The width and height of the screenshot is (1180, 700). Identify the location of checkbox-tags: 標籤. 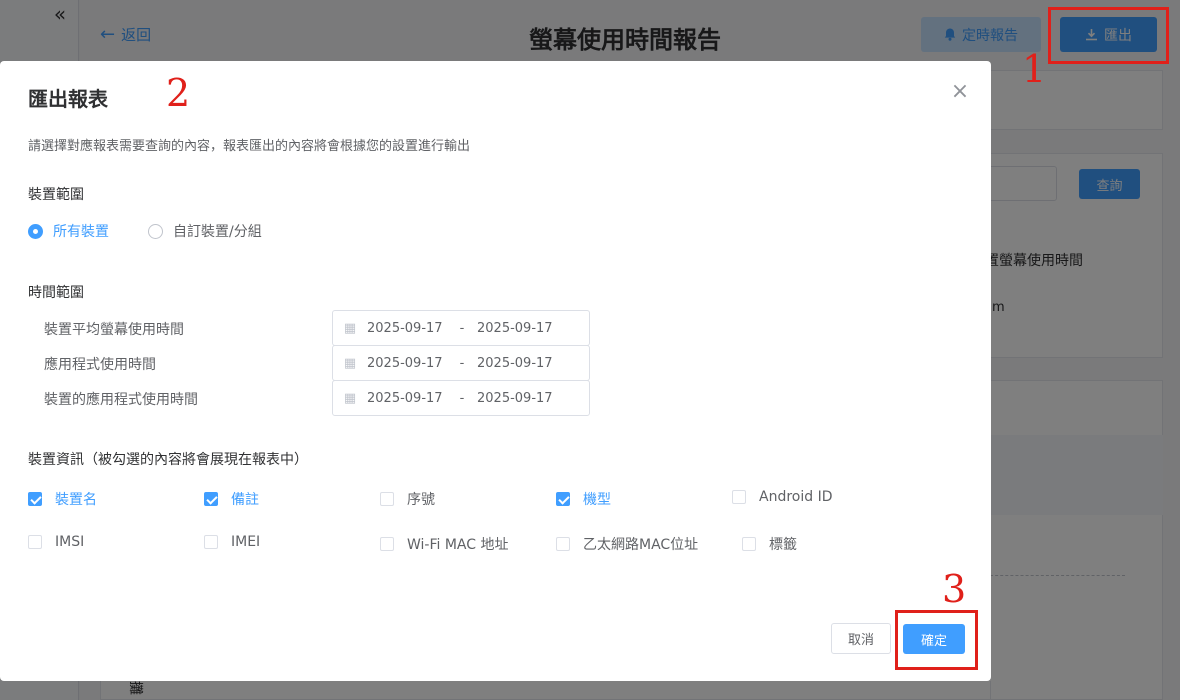
(769, 544).